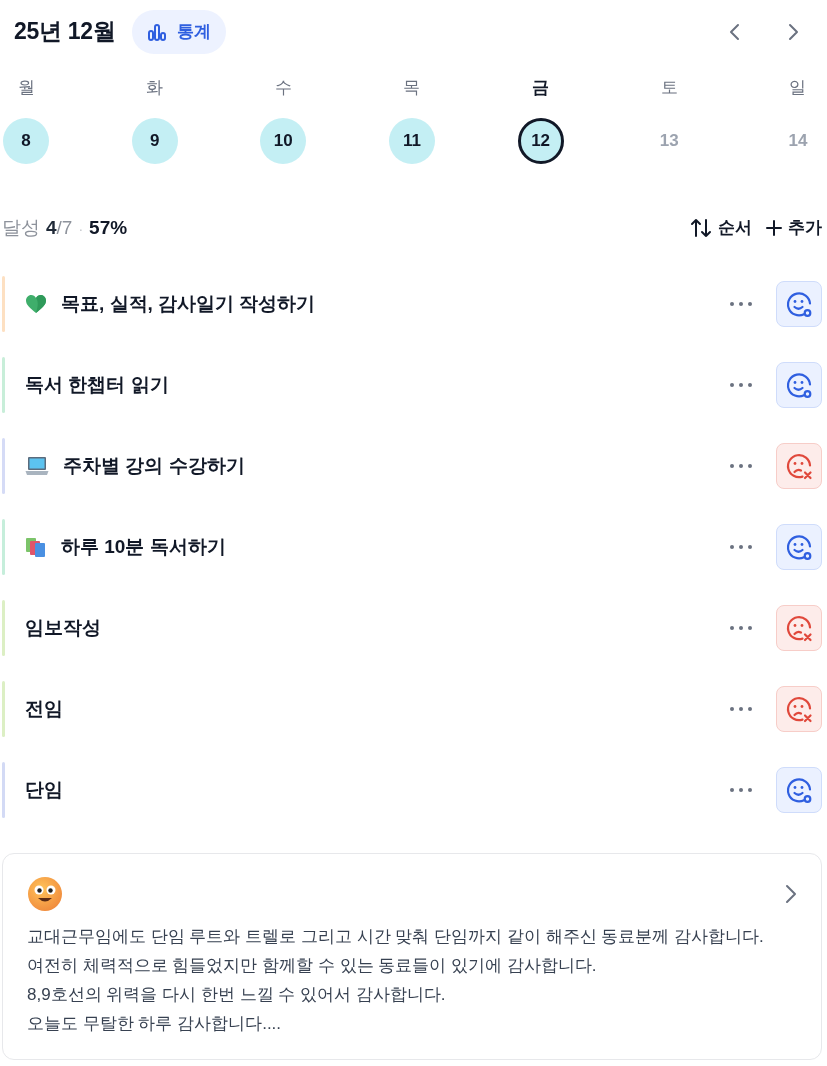 This screenshot has width=827, height=1066. I want to click on task-title: 독서 한챕터 읽기, so click(97, 385).